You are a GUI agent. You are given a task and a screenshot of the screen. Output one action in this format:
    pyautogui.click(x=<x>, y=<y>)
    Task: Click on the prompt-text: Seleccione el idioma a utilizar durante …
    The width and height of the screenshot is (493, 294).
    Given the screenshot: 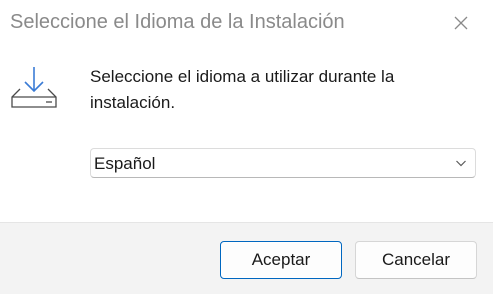 What is the action you would take?
    pyautogui.click(x=242, y=89)
    